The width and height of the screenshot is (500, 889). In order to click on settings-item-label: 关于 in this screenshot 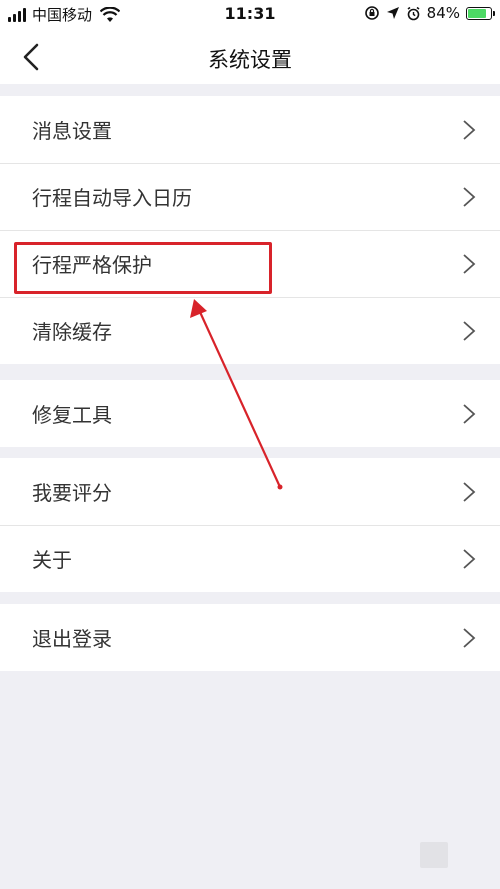, I will do `click(52, 560)`.